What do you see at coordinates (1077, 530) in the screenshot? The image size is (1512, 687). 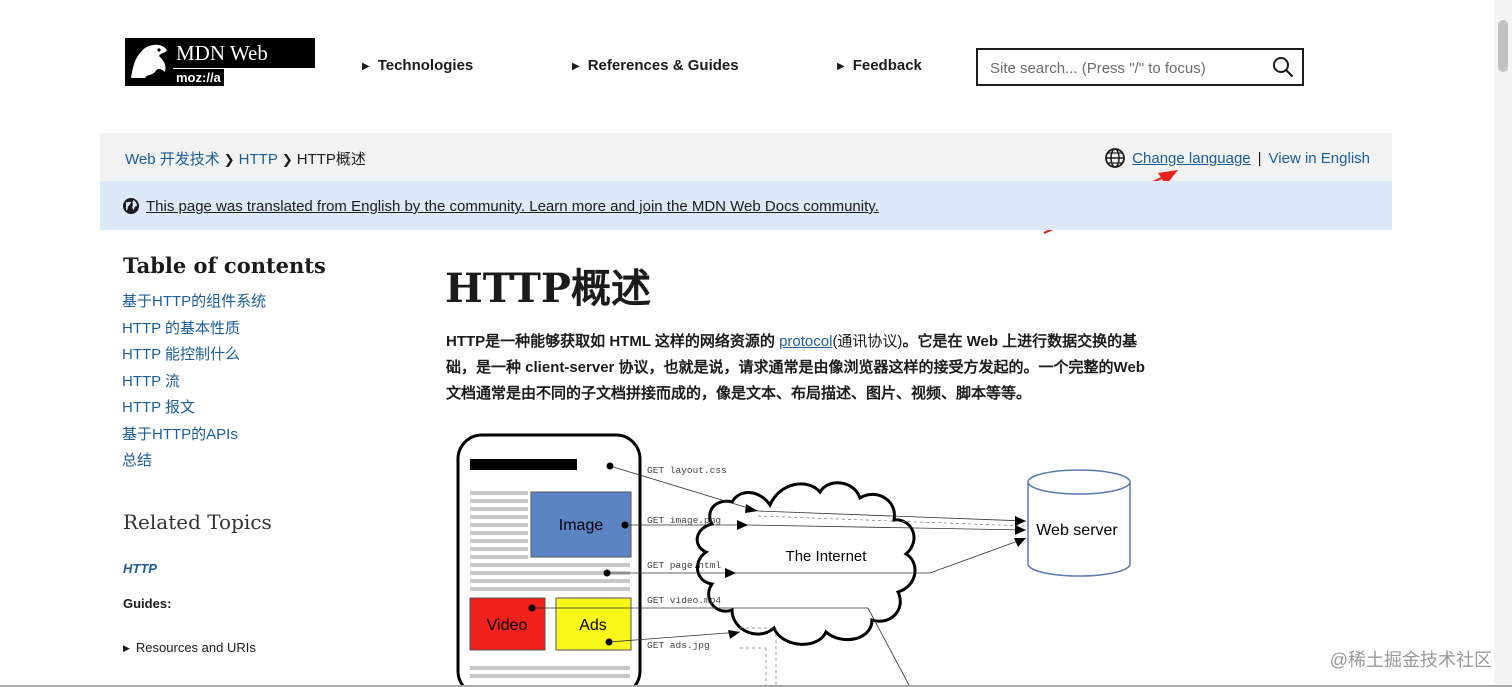 I see `server-label: Web server` at bounding box center [1077, 530].